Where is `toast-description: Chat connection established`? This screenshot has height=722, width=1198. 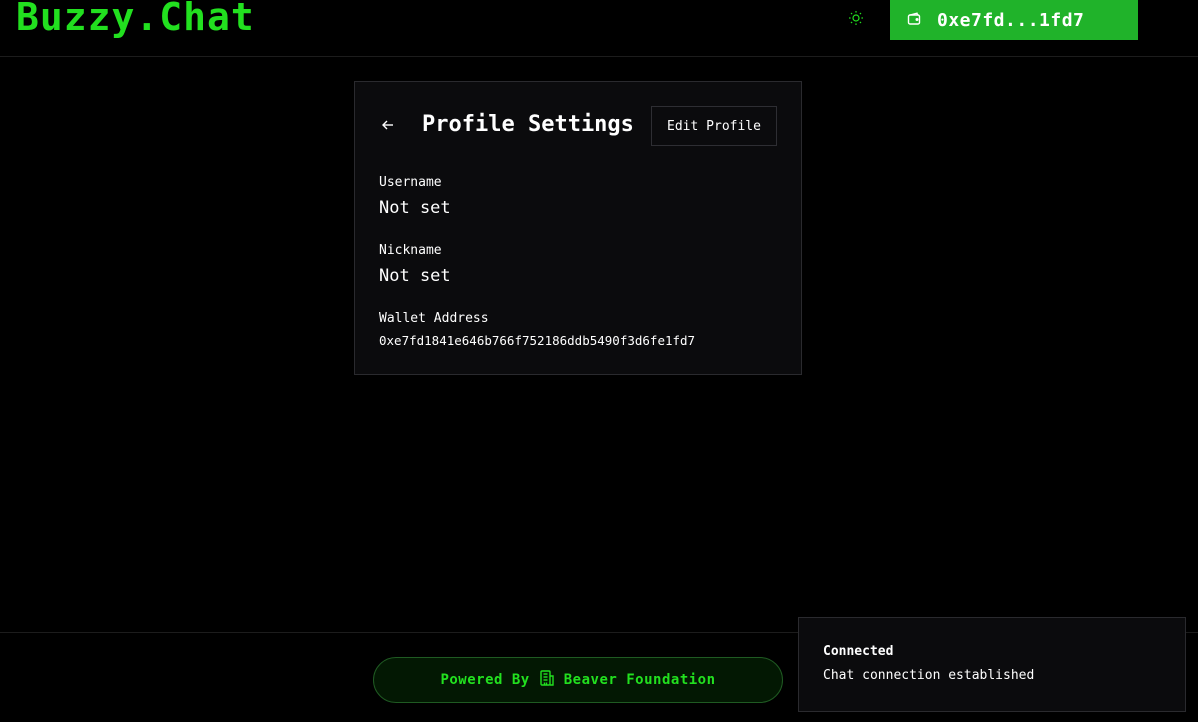 toast-description: Chat connection established is located at coordinates (929, 675).